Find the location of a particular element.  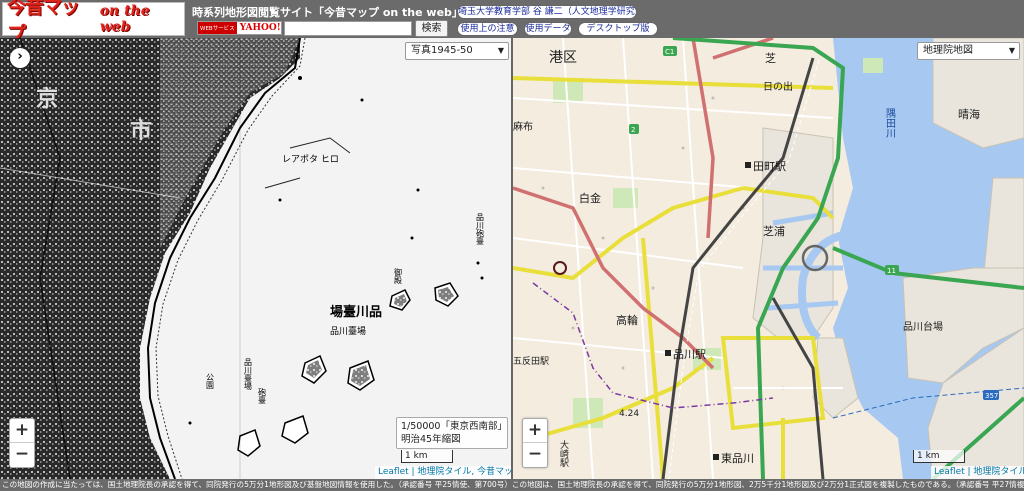

modern-map-select: 地理院地図 ▼ is located at coordinates (968, 51).